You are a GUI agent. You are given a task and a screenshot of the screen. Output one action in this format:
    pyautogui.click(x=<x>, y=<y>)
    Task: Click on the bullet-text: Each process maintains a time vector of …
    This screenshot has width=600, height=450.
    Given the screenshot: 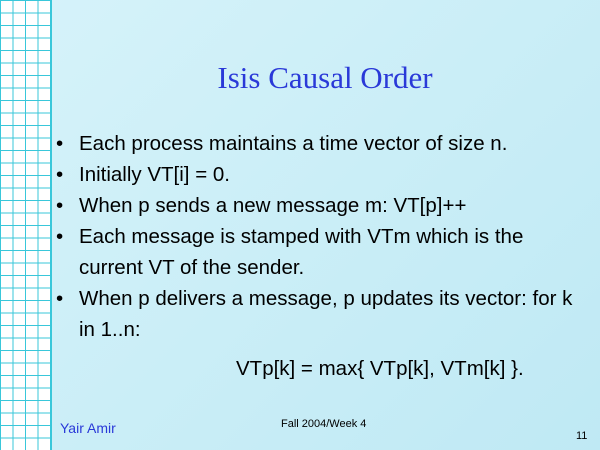 What is the action you would take?
    pyautogui.click(x=293, y=143)
    